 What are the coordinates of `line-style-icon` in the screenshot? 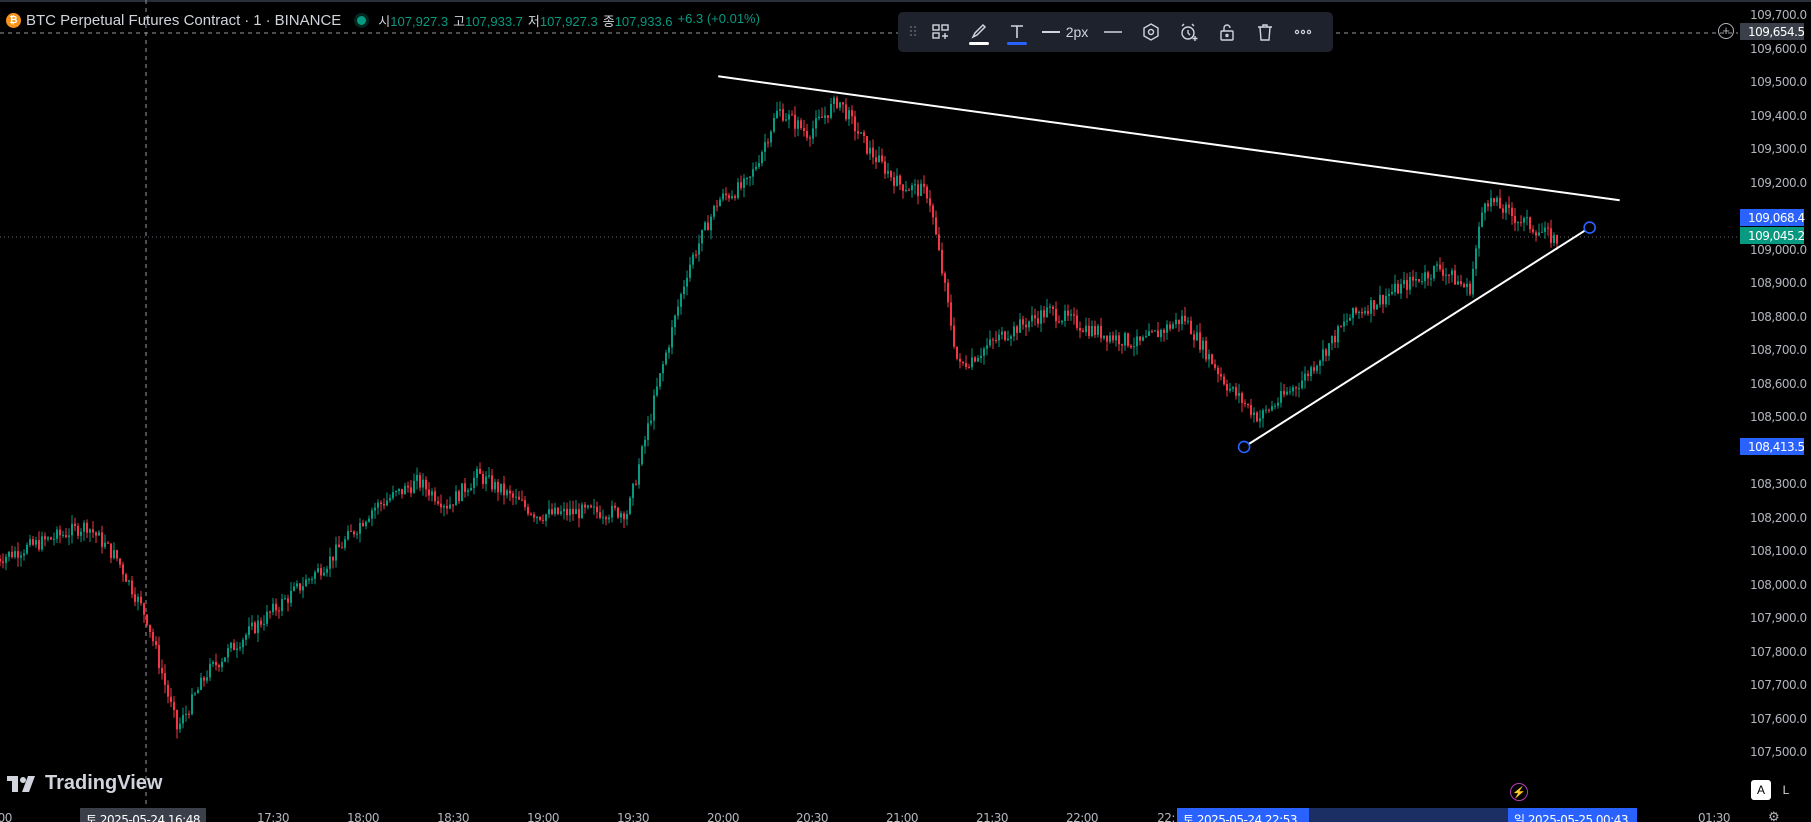 It's located at (1113, 32).